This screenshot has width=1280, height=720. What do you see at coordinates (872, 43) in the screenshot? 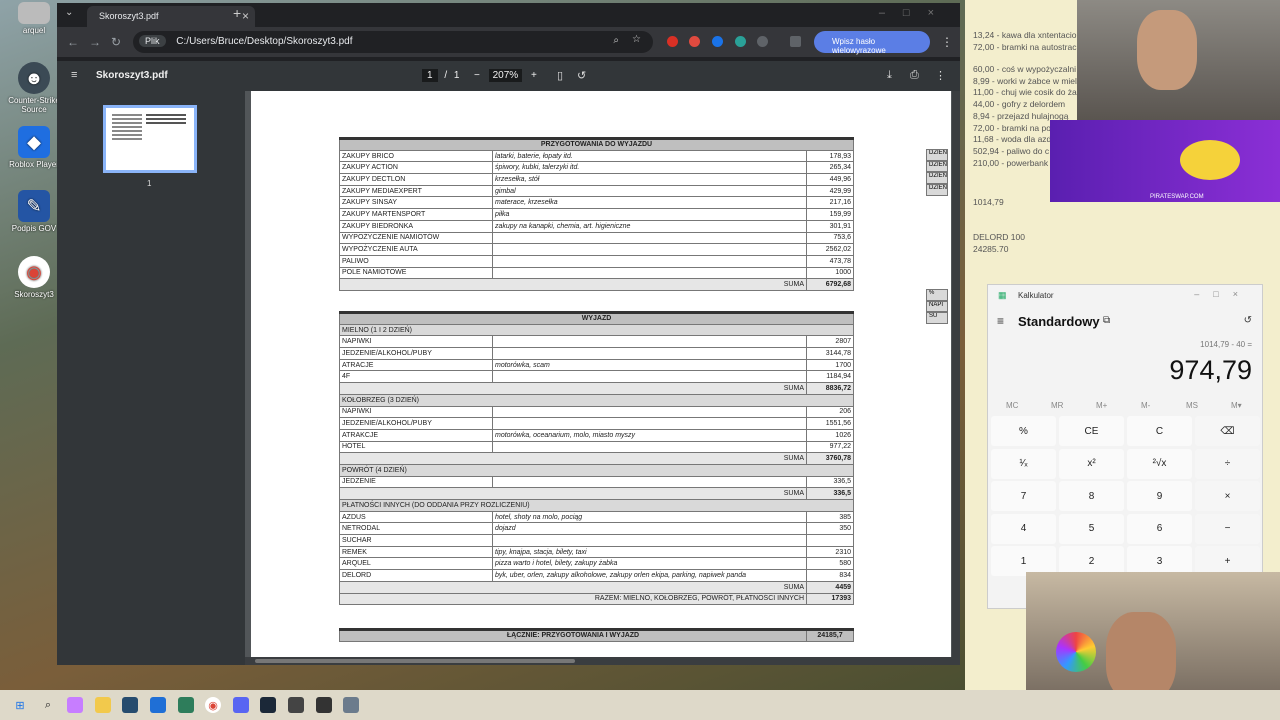
I see `profile-button: Wpisz hasło wielowyrazowe` at bounding box center [872, 43].